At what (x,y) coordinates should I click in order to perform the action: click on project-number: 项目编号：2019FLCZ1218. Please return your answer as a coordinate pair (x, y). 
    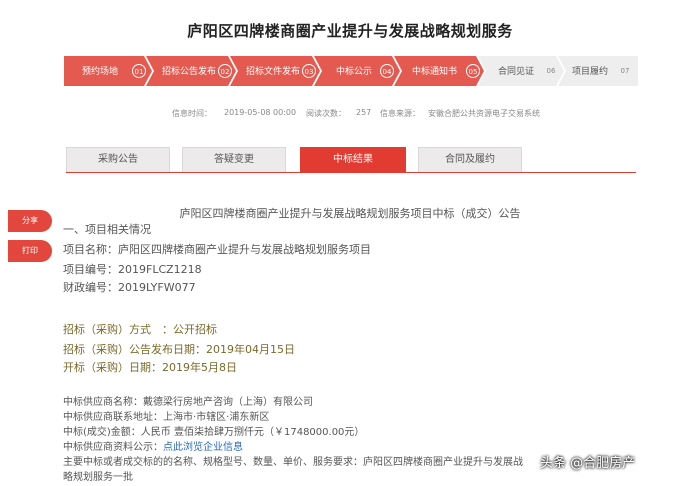
    Looking at the image, I should click on (132, 269).